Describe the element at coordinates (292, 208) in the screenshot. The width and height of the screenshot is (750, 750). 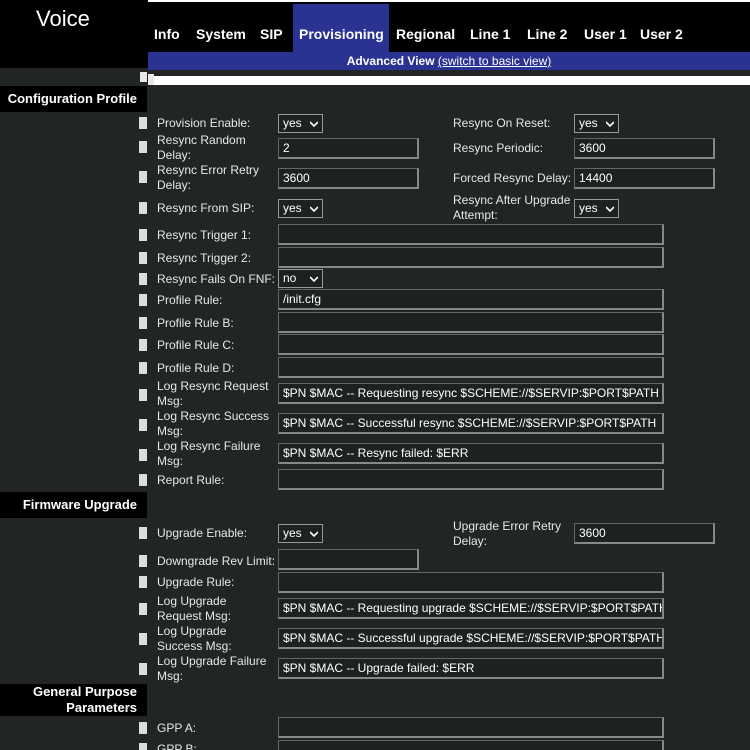
I see `resync-from-sip-value: yes` at that location.